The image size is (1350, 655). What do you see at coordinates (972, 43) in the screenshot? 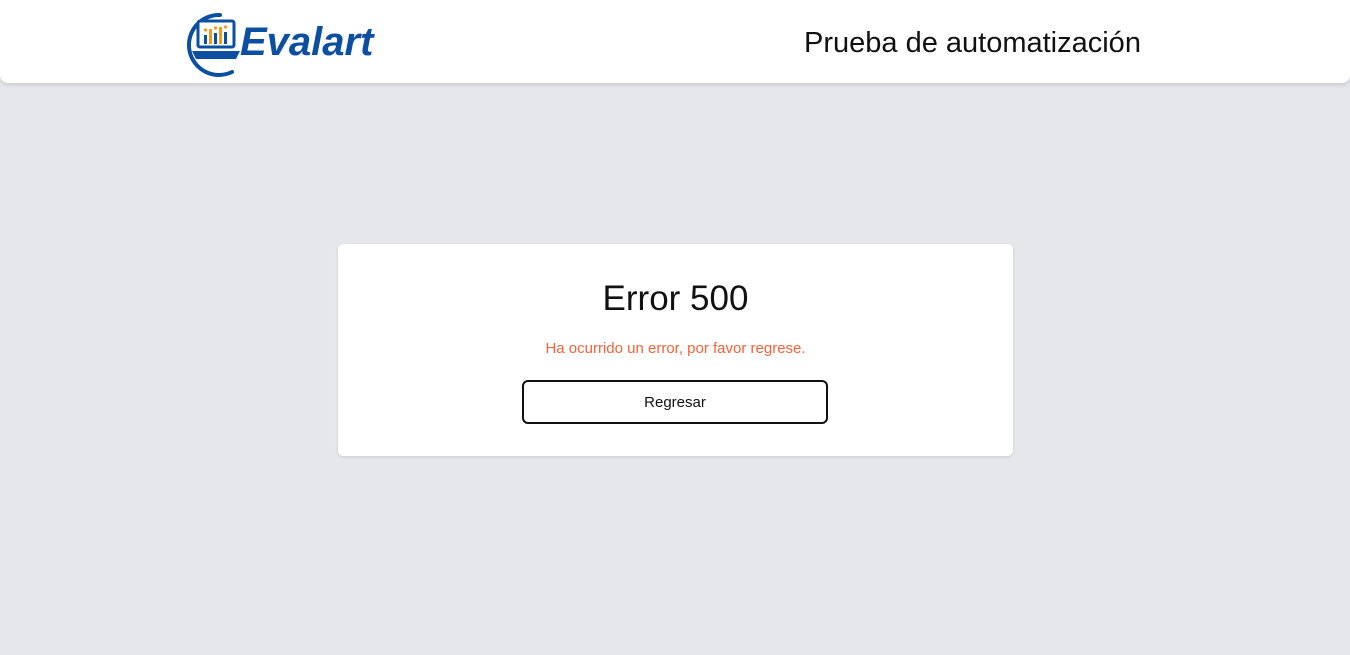
I see `page-title: Prueba de automatización` at bounding box center [972, 43].